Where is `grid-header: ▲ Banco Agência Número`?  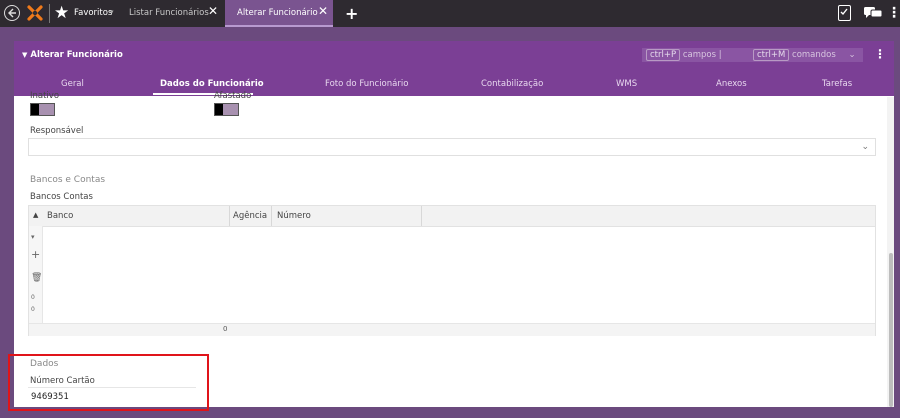
grid-header: ▲ Banco Agência Número is located at coordinates (452, 216).